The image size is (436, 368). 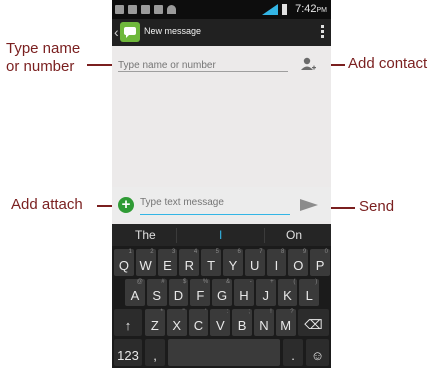 I want to click on key-h: -H, so click(x=244, y=292).